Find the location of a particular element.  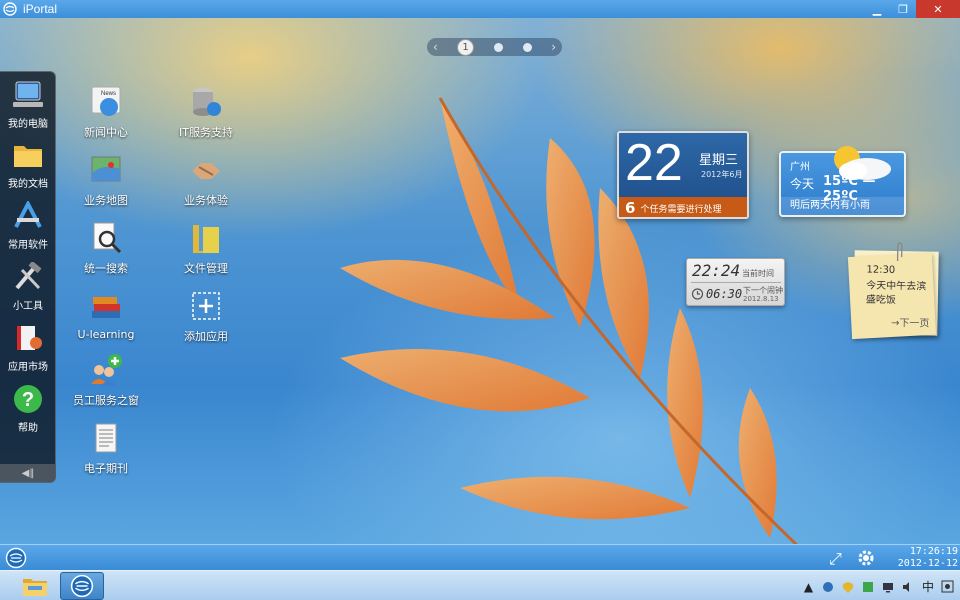

app-market-icon is located at coordinates (29, 338).